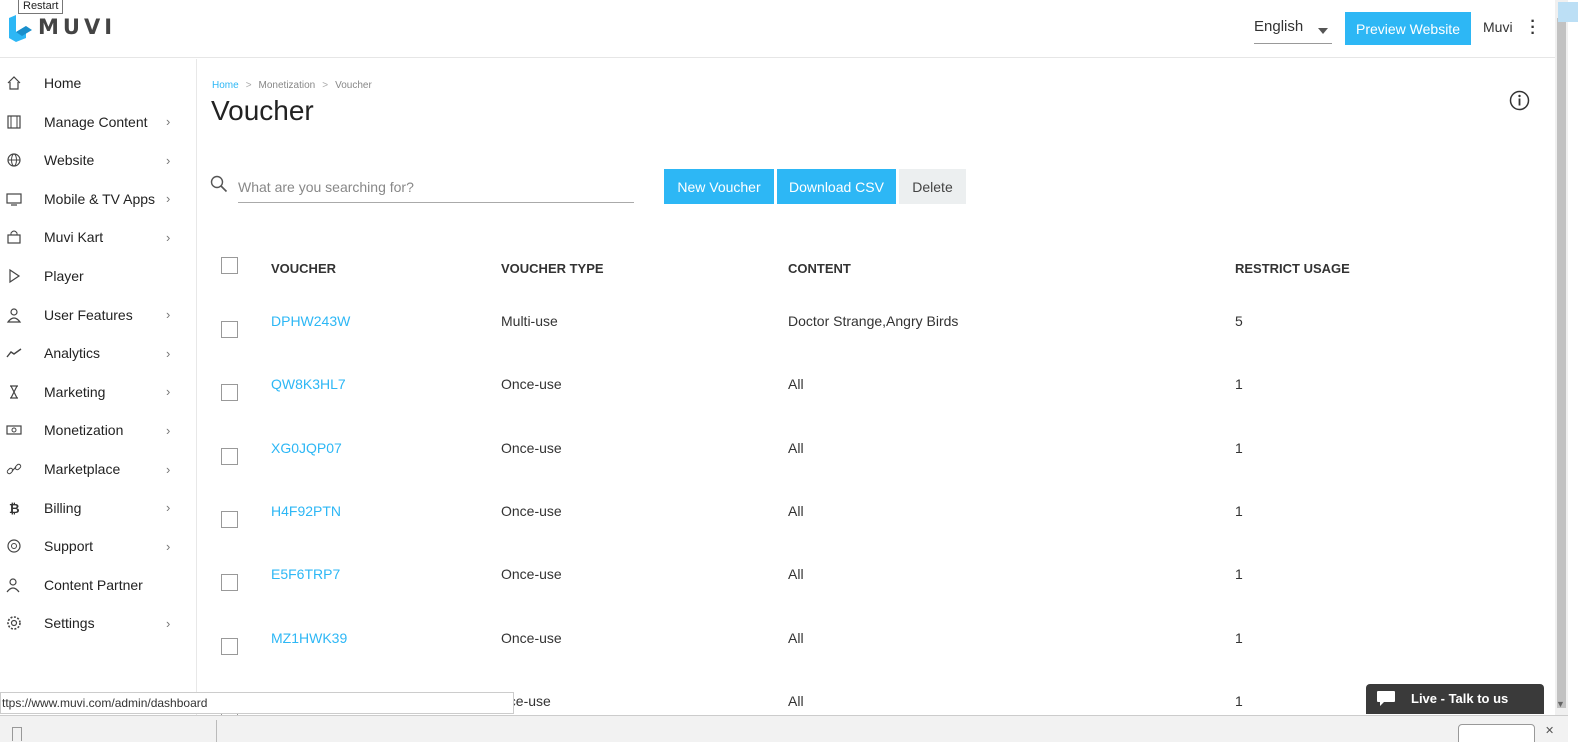  Describe the element at coordinates (63, 83) in the screenshot. I see `sidebar-item-label: Home` at that location.